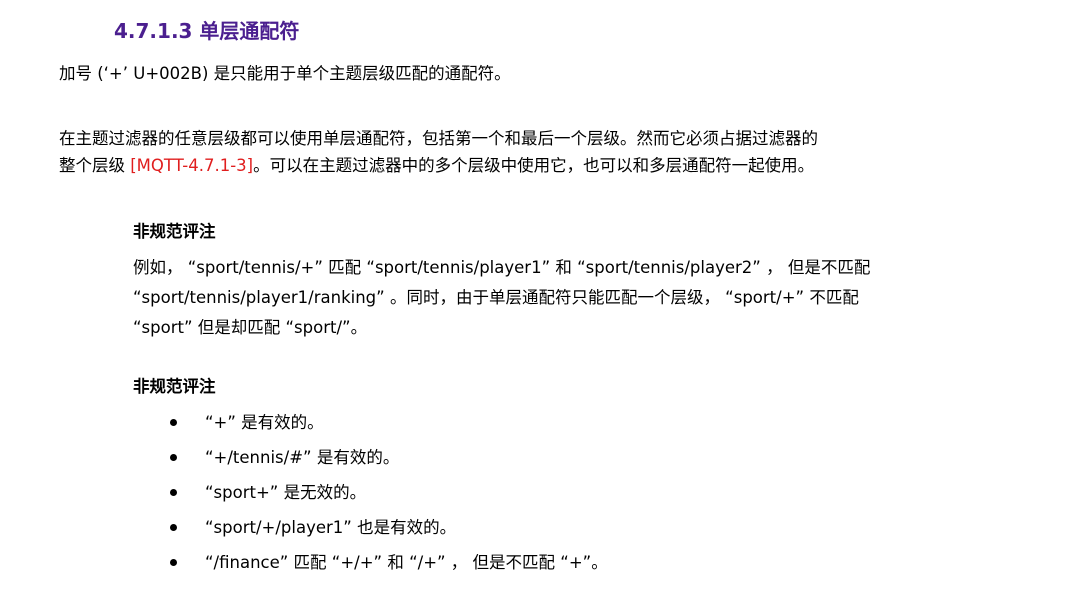  What do you see at coordinates (250, 327) in the screenshot?
I see `note-line: “sport” 但是却匹配 “sport/”。` at bounding box center [250, 327].